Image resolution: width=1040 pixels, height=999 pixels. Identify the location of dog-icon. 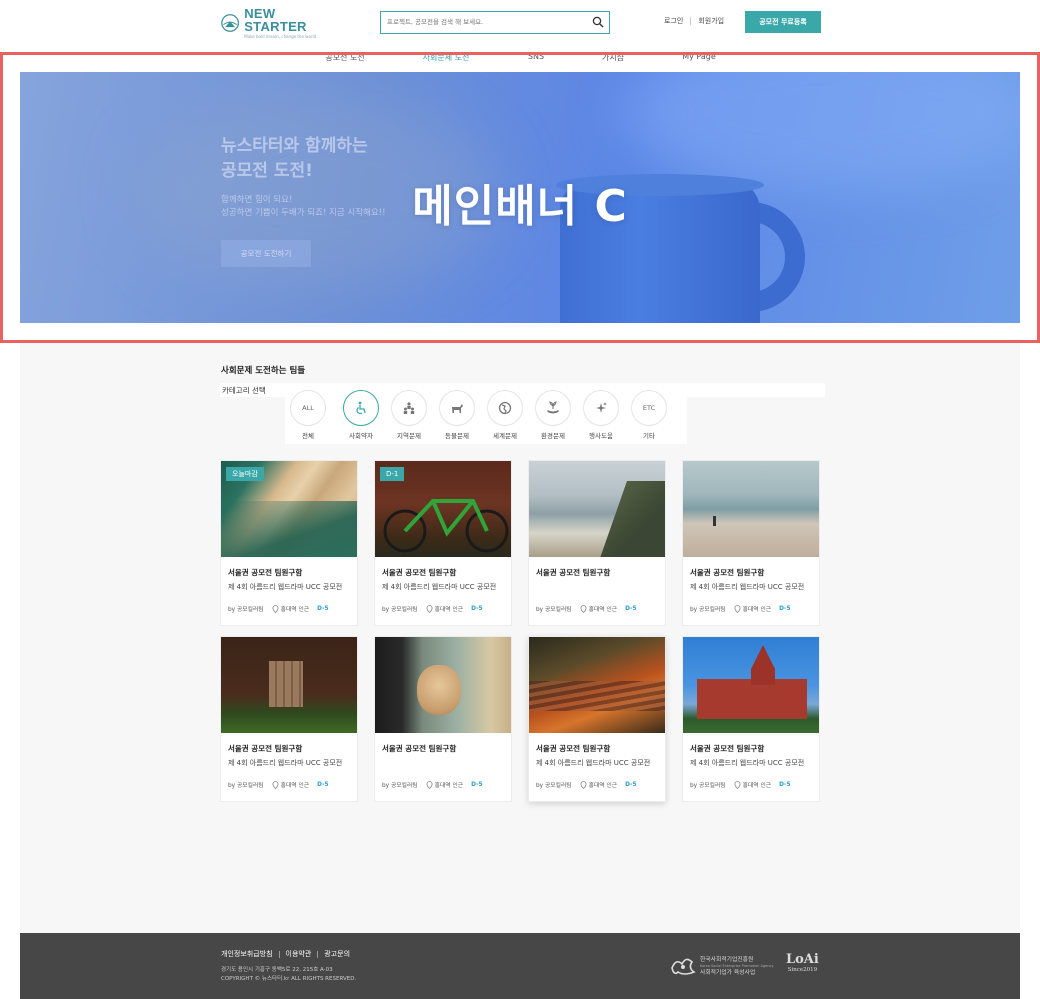
(457, 408).